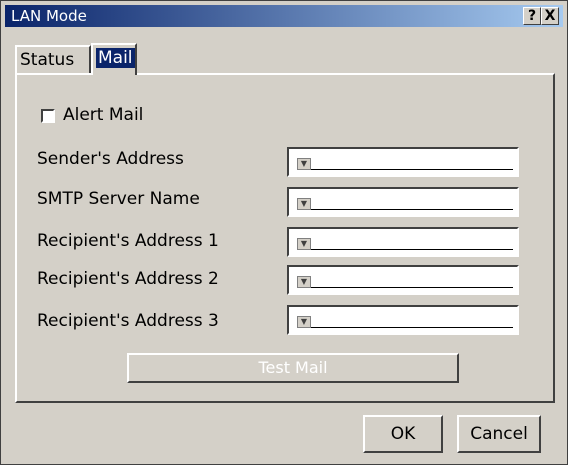  What do you see at coordinates (499, 434) in the screenshot?
I see `cancel-button: Cancel` at bounding box center [499, 434].